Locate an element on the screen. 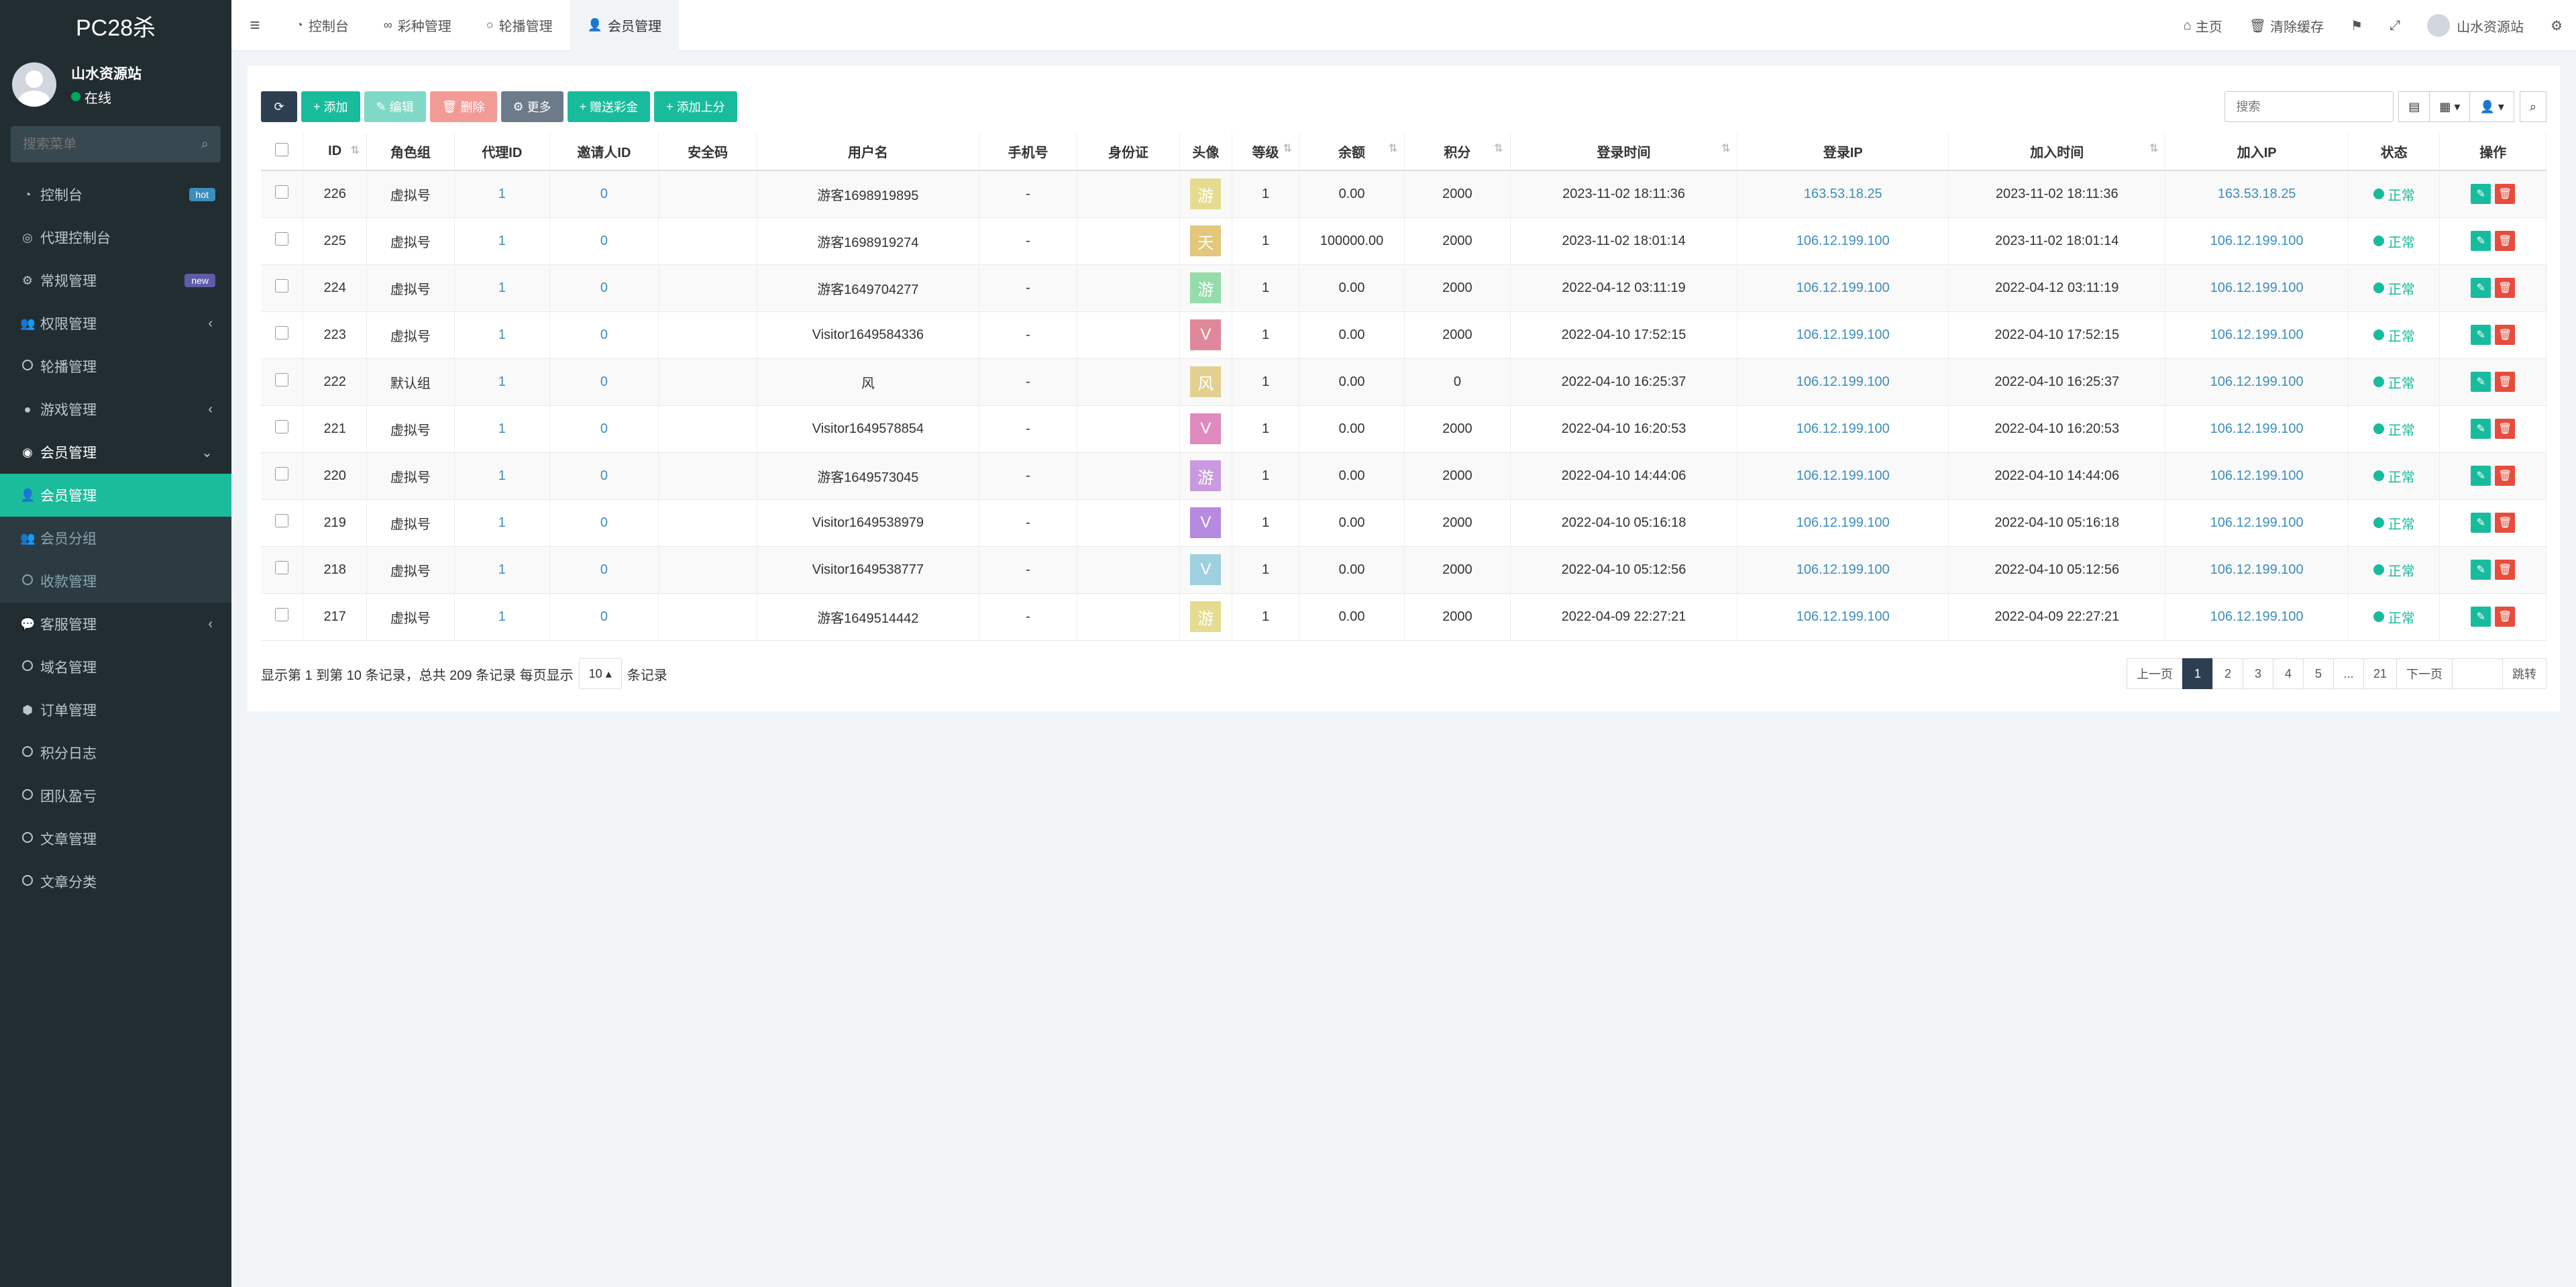  column-header: 用户名 is located at coordinates (868, 152).